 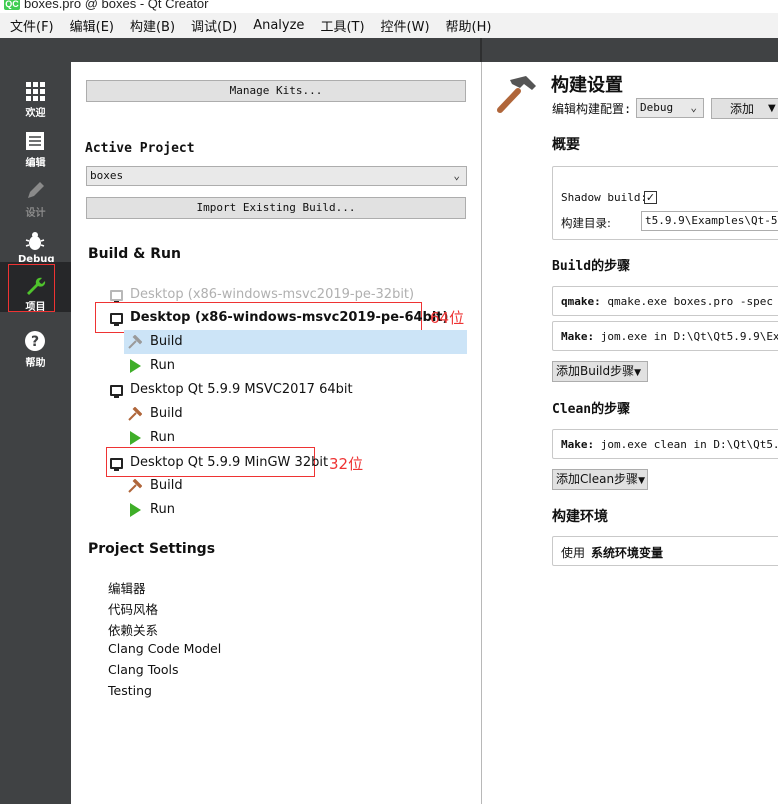 I want to click on menu-edit: 编辑(E), so click(x=92, y=25).